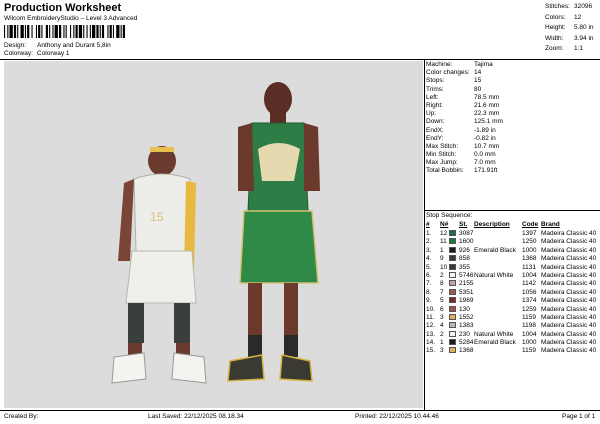  I want to click on row-index: 3., so click(429, 250).